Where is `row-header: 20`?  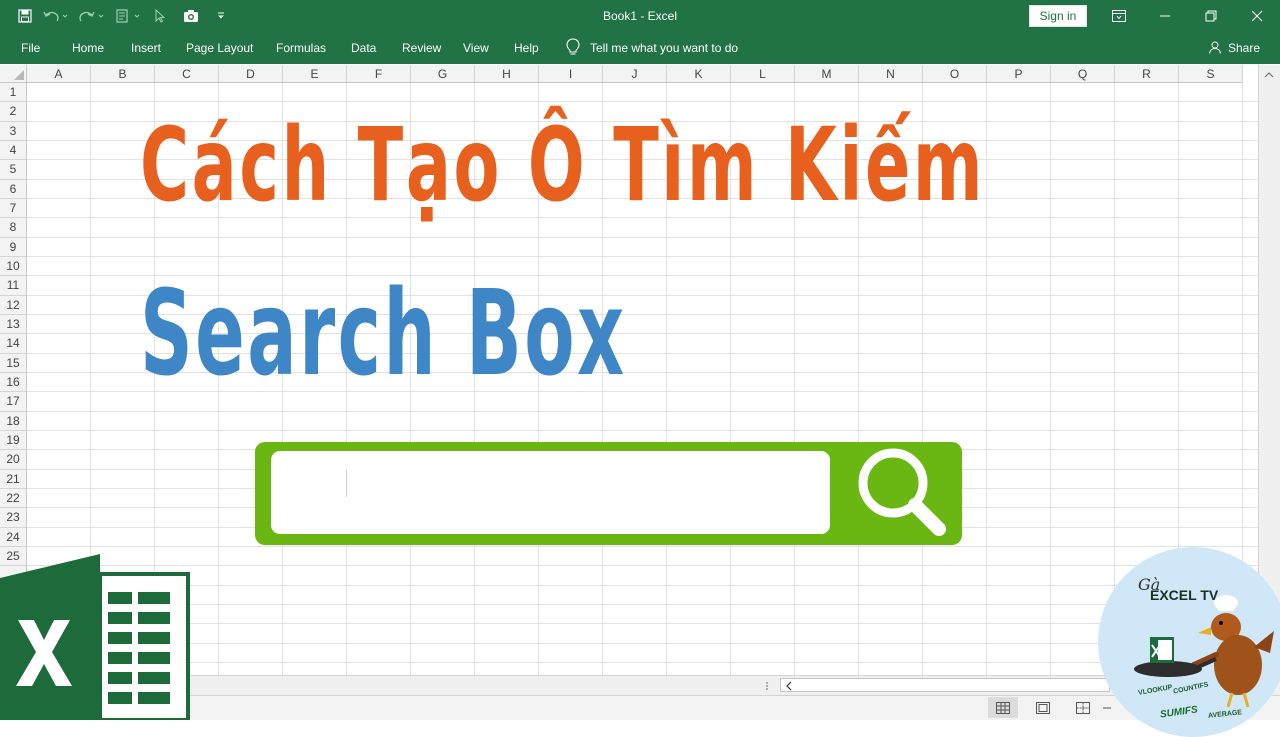 row-header: 20 is located at coordinates (13, 460).